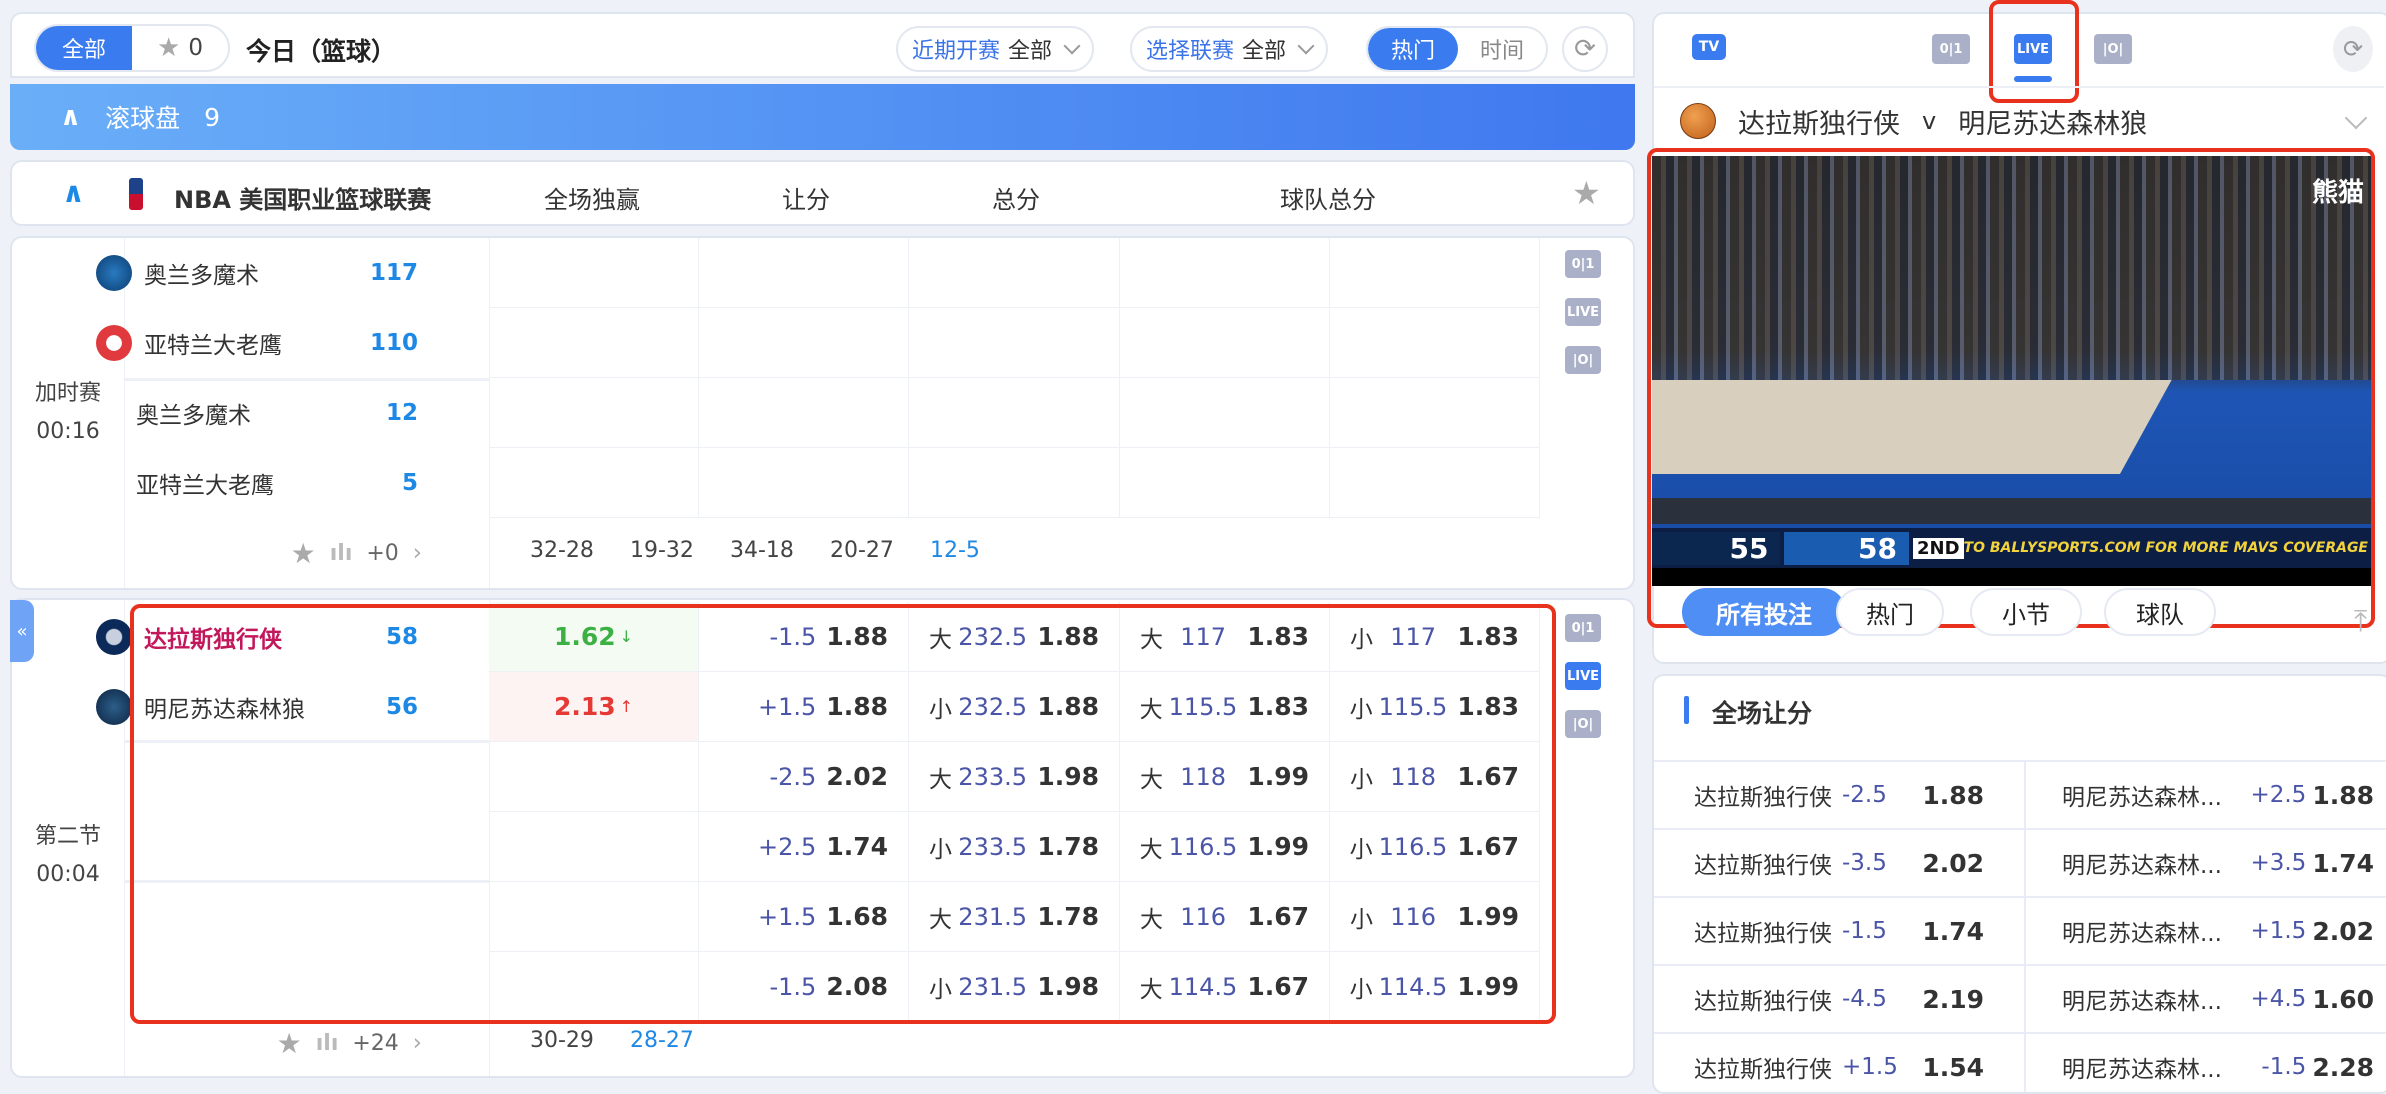 Image resolution: width=2386 pixels, height=1094 pixels. Describe the element at coordinates (257, 343) in the screenshot. I see `team-row: 亚特兰大老鹰 110` at that location.